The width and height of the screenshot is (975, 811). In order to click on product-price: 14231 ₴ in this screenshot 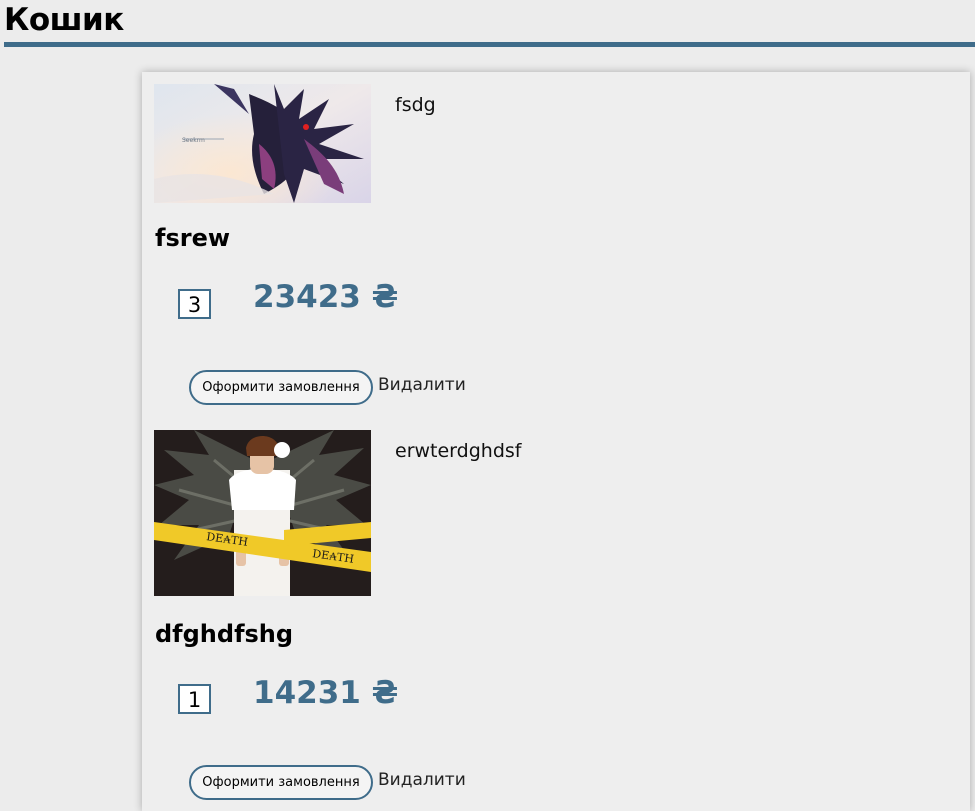, I will do `click(326, 693)`.